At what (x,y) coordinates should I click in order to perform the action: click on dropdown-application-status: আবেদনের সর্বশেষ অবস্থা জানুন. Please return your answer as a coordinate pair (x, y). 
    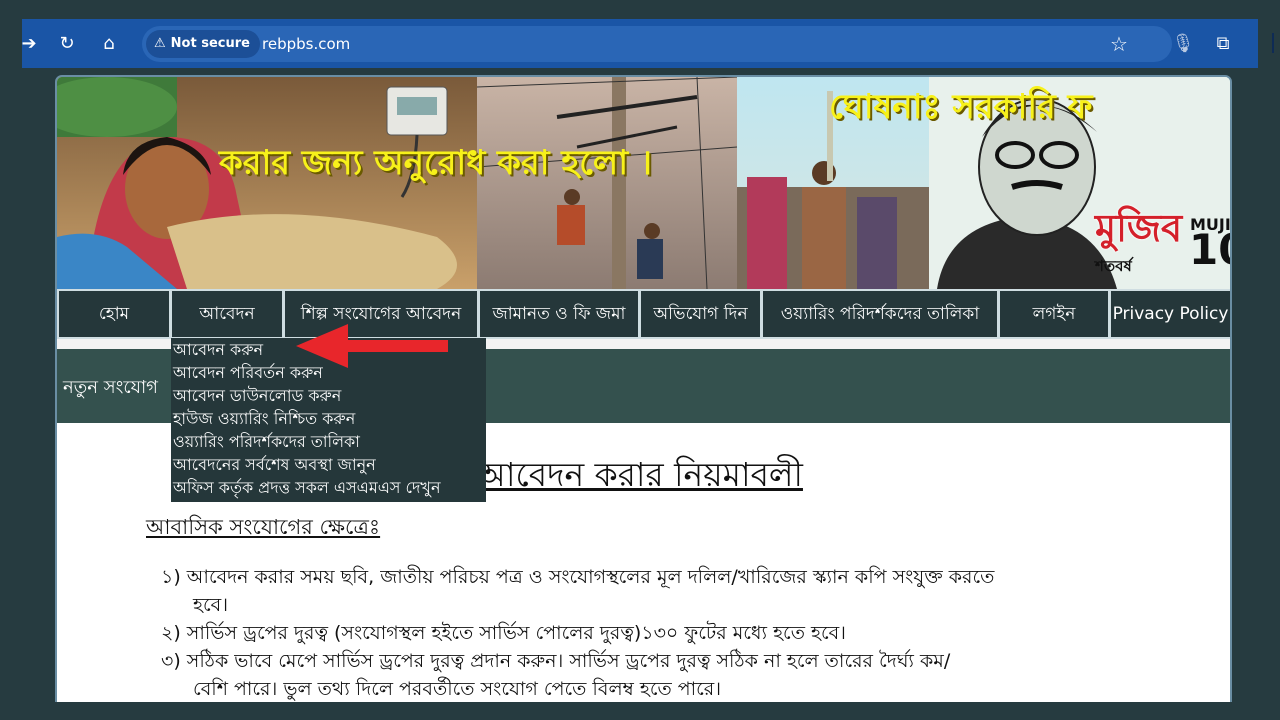
    Looking at the image, I should click on (274, 464).